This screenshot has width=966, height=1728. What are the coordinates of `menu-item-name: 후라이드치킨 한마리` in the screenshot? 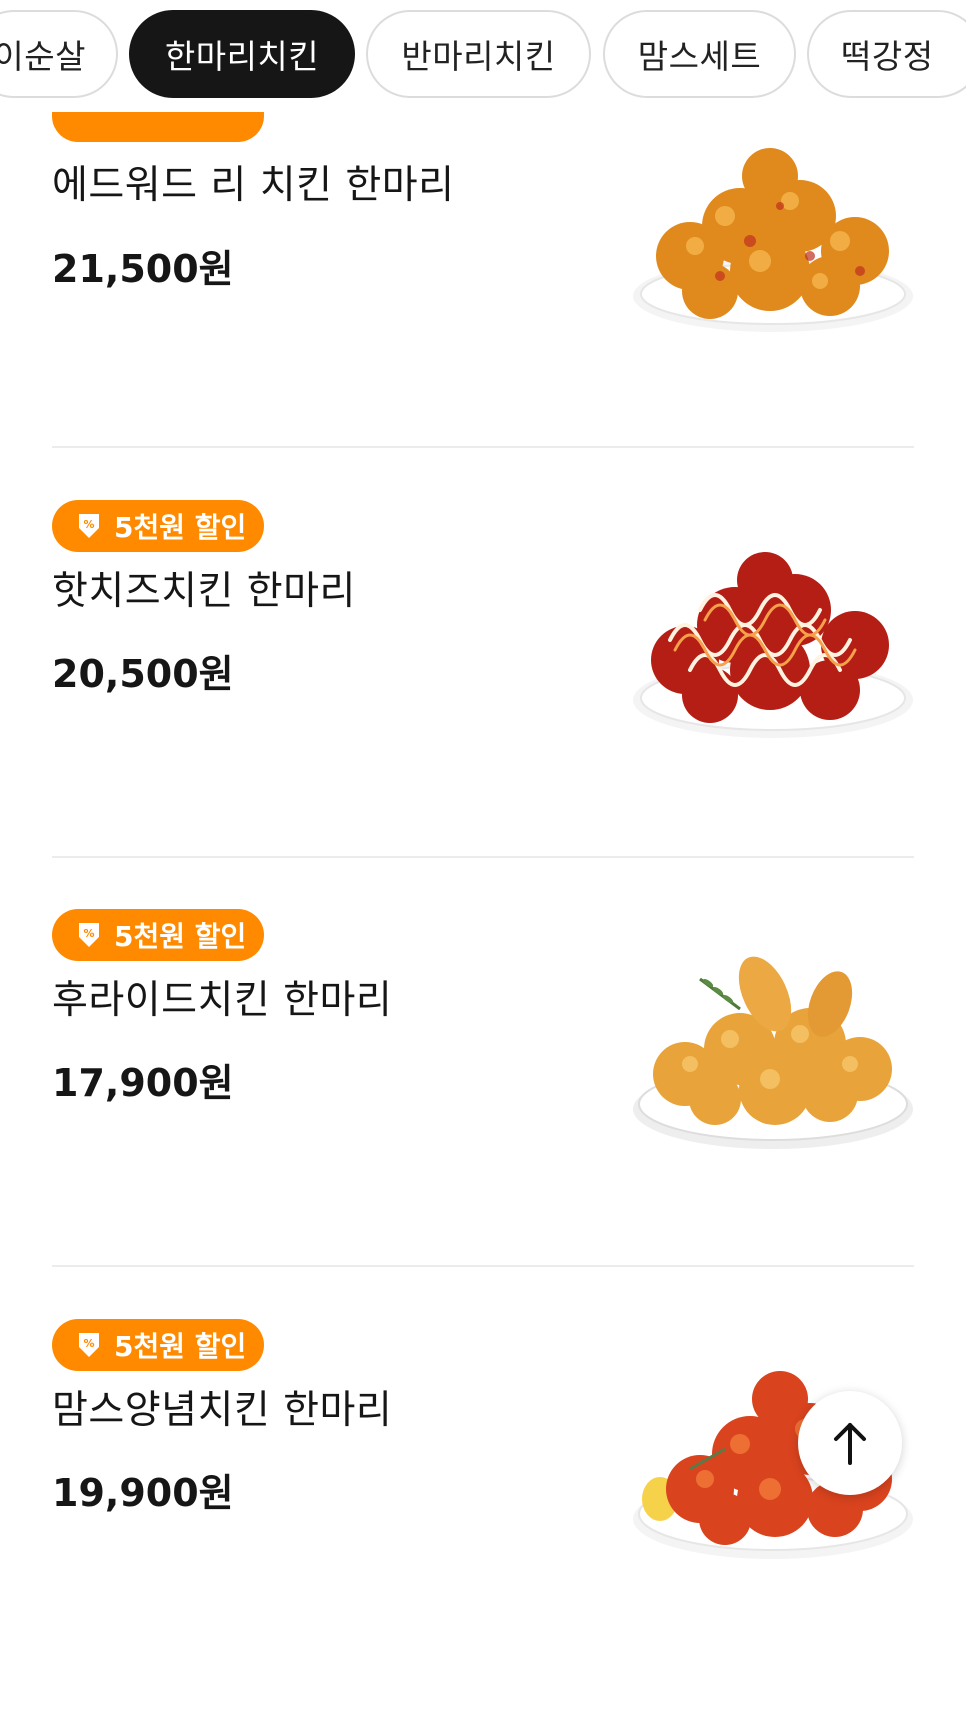 It's located at (222, 1000).